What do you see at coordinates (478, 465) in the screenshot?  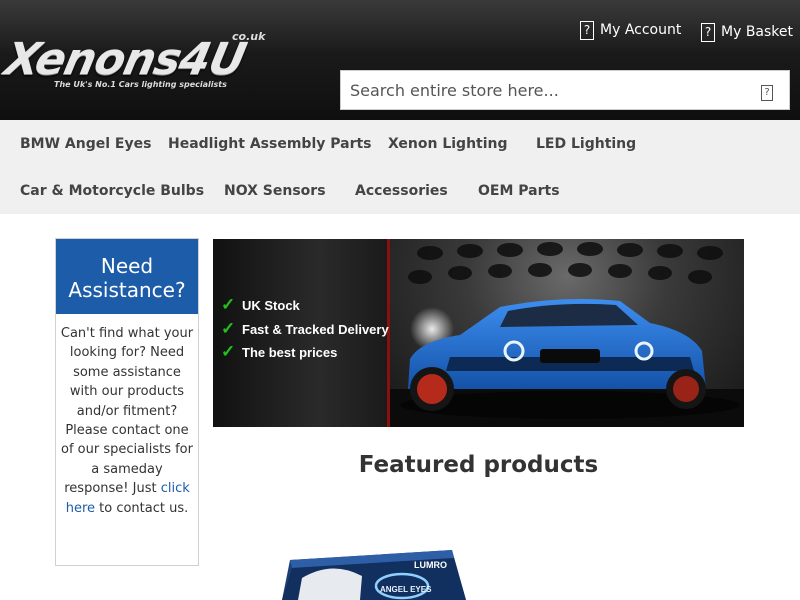 I see `featured-products-heading: Featured products` at bounding box center [478, 465].